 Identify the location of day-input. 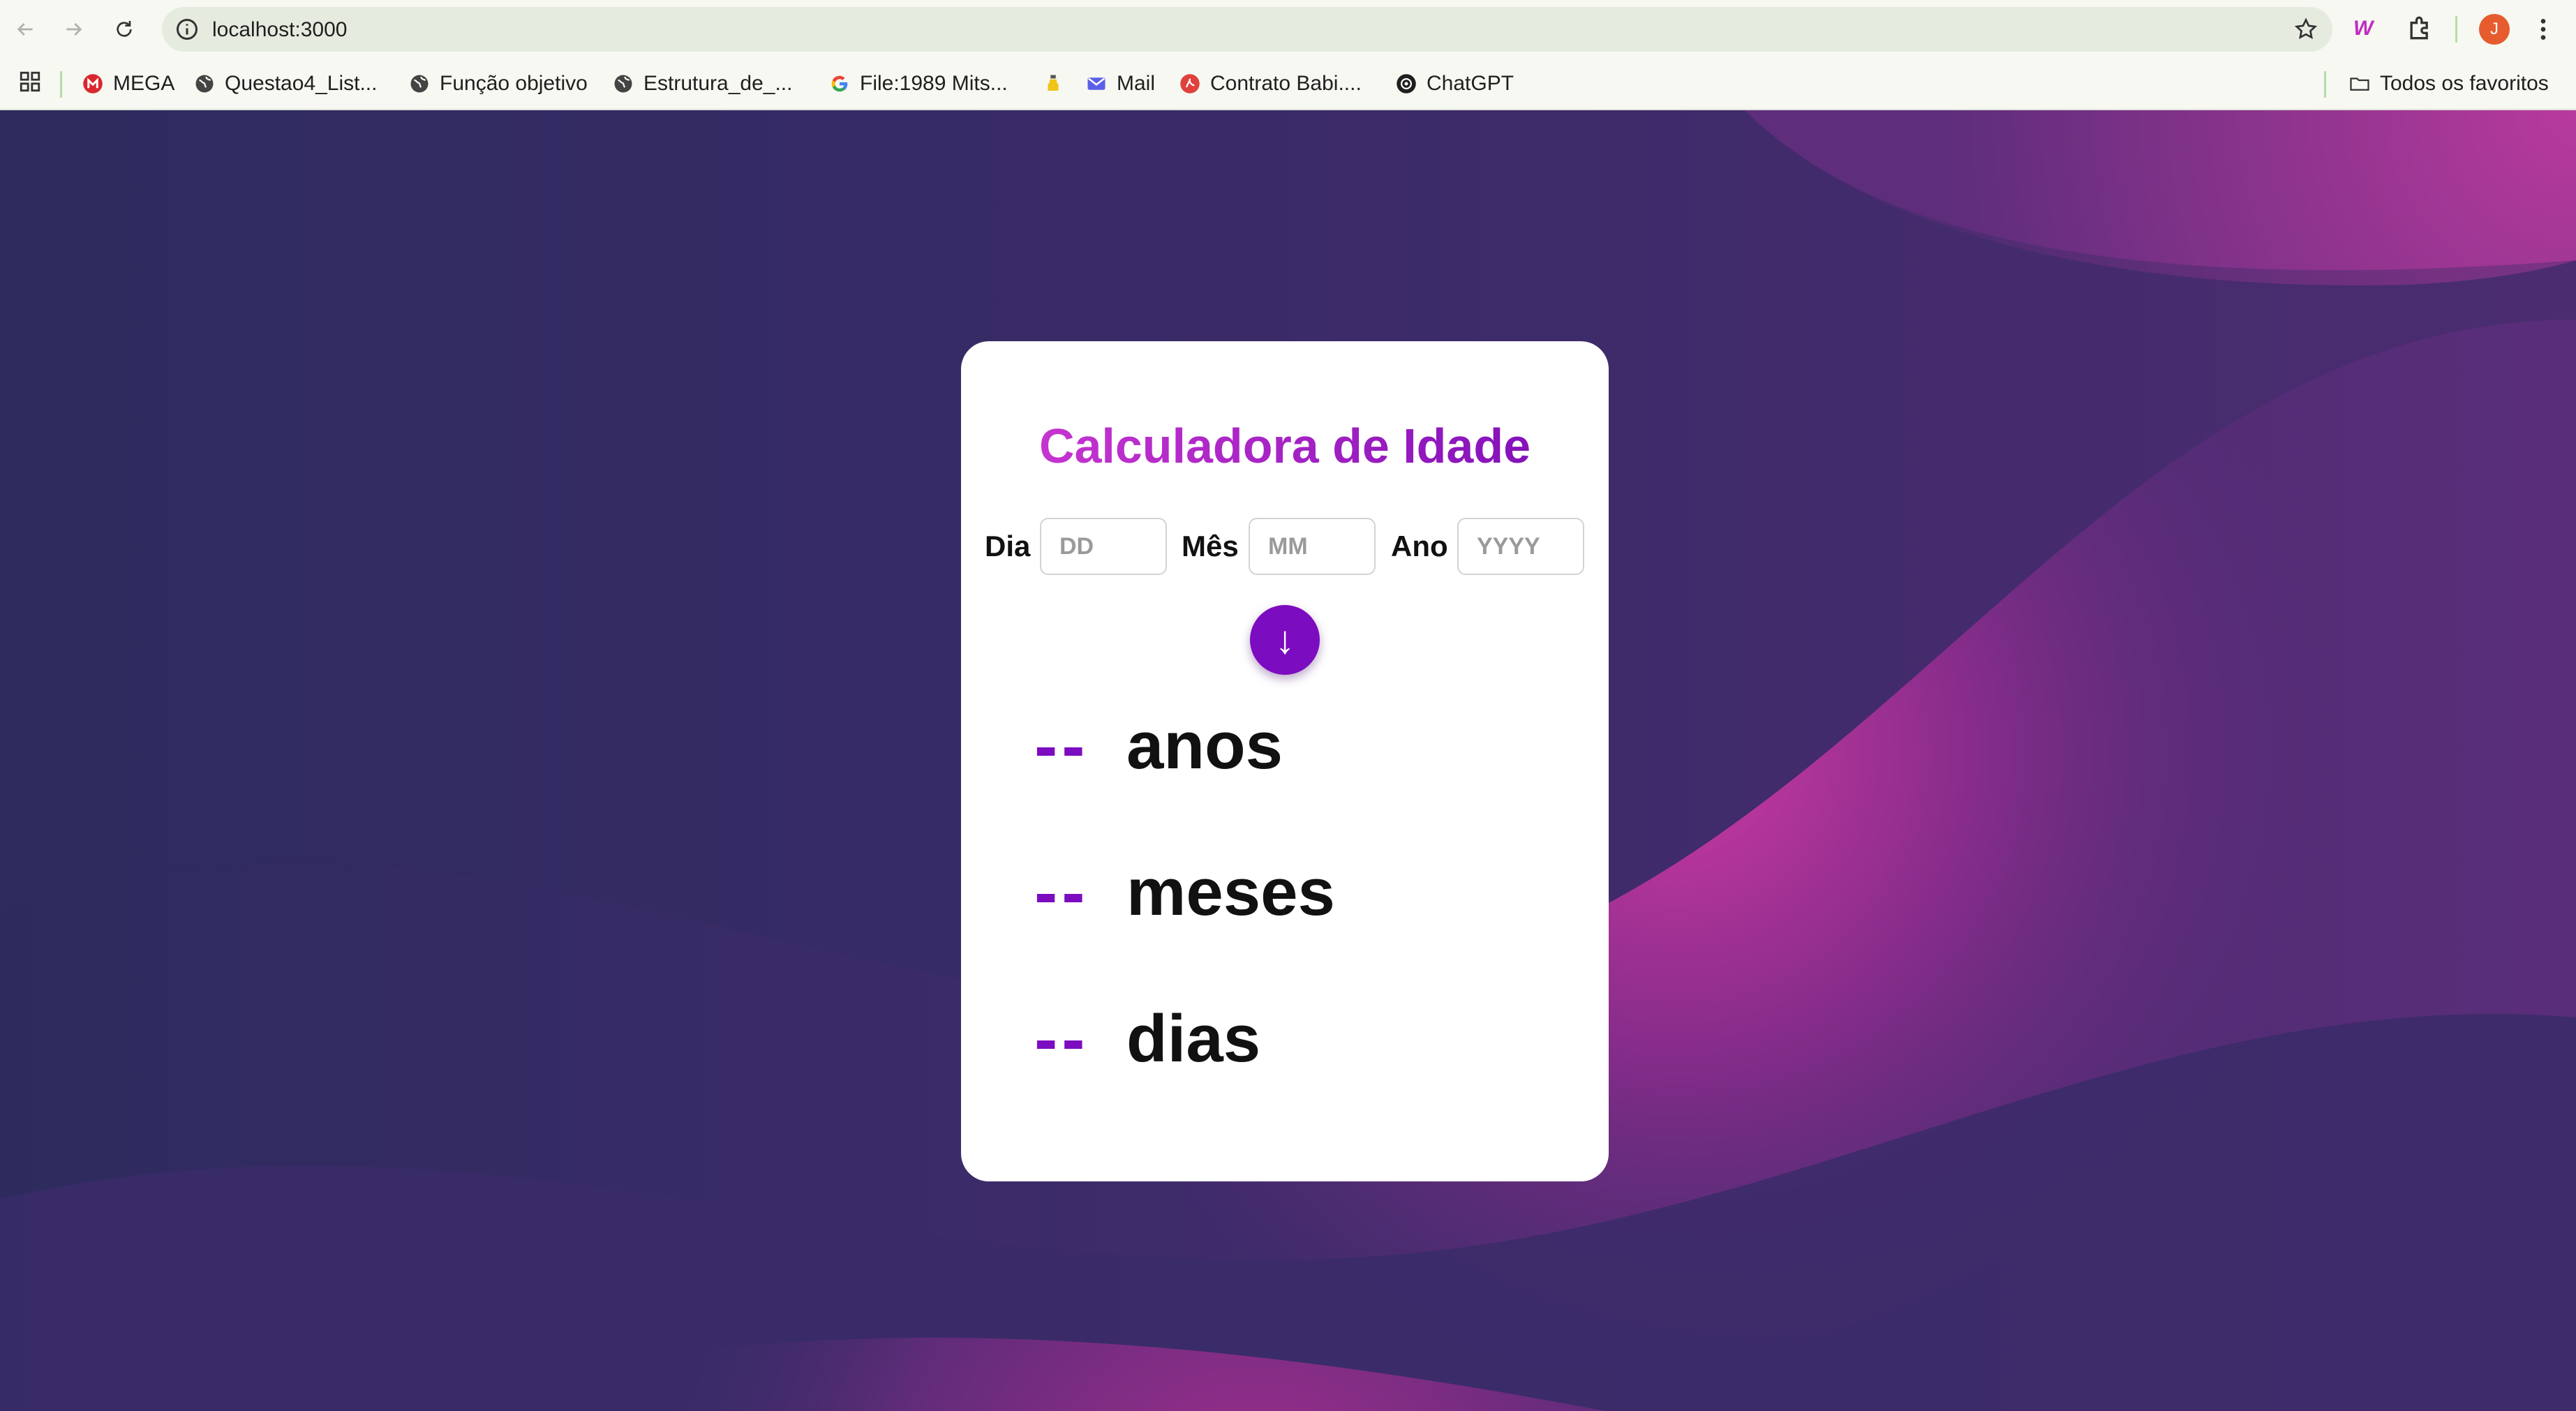
(1103, 546).